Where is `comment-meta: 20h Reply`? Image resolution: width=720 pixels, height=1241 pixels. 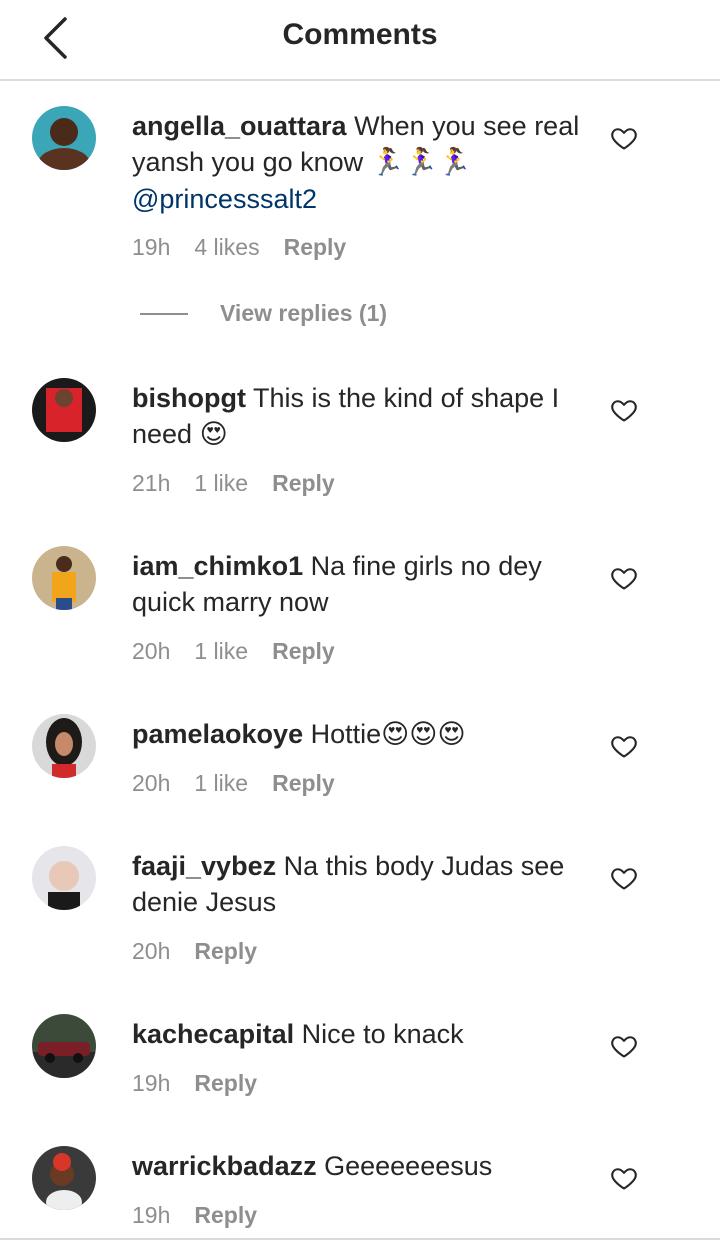
comment-meta: 20h Reply is located at coordinates (194, 951).